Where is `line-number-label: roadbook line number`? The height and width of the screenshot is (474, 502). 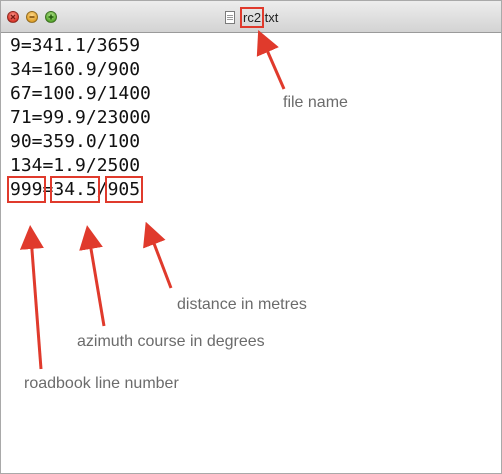
line-number-label: roadbook line number is located at coordinates (101, 383).